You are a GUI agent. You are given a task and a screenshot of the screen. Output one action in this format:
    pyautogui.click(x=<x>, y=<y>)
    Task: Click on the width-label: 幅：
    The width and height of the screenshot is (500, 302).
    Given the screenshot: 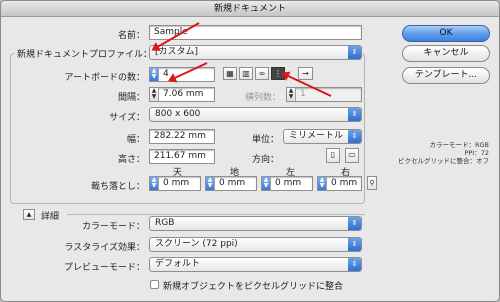 What is the action you would take?
    pyautogui.click(x=135, y=140)
    